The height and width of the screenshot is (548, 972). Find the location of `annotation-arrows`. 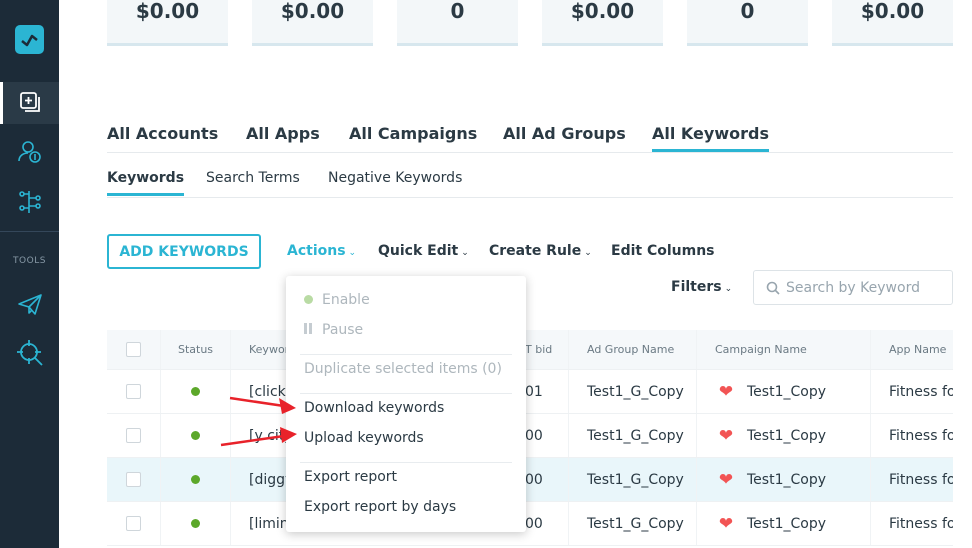

annotation-arrows is located at coordinates (258, 421).